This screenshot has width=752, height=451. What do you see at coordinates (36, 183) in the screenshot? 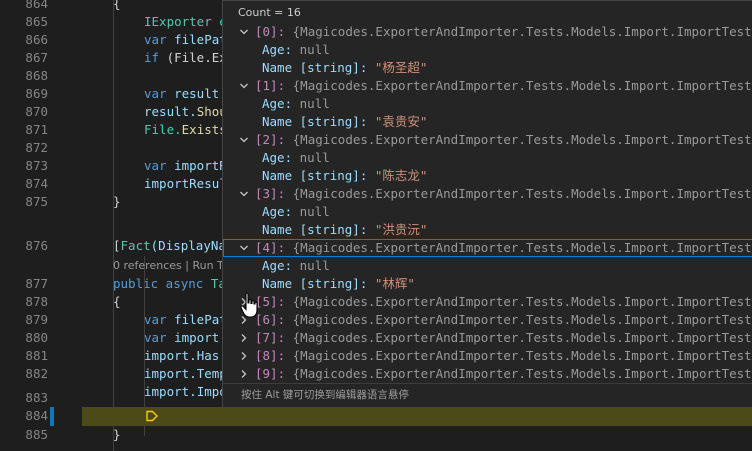
I see `line-number: 874` at bounding box center [36, 183].